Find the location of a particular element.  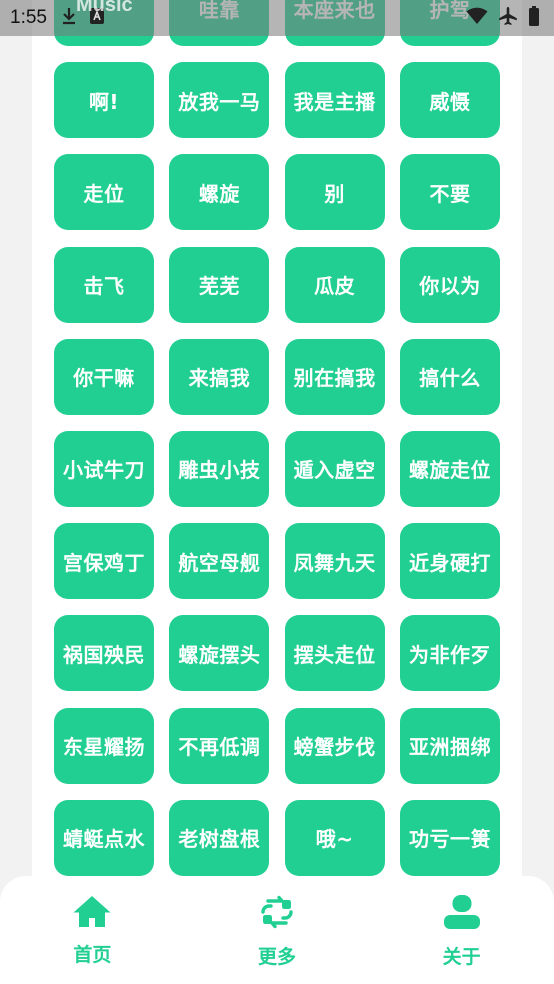

home-icon is located at coordinates (92, 913).